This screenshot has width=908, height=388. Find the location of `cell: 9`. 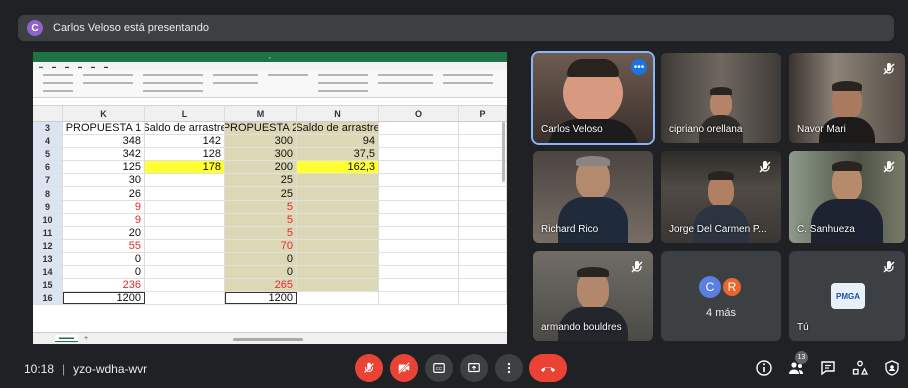

cell: 9 is located at coordinates (104, 206).